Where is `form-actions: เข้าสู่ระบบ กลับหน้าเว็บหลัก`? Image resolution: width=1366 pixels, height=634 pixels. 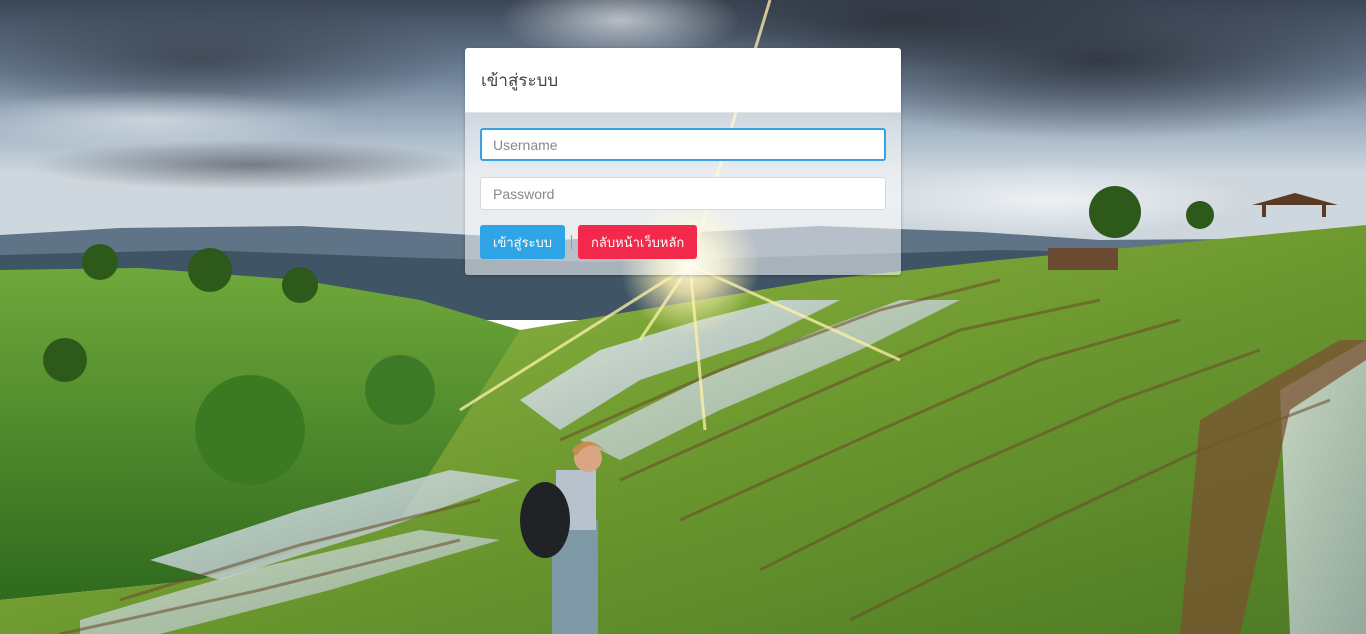 form-actions: เข้าสู่ระบบ กลับหน้าเว็บหลัก is located at coordinates (683, 242).